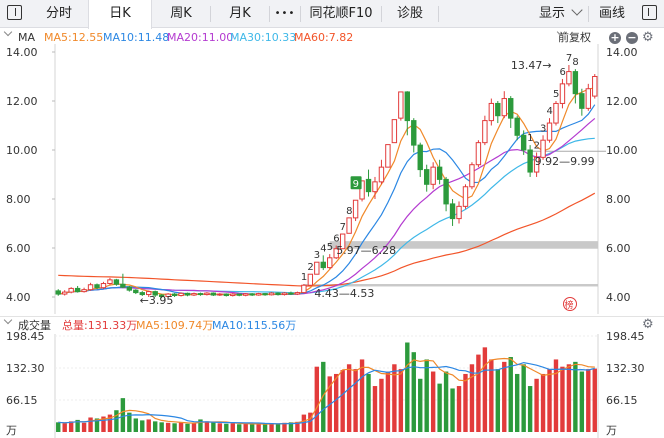 The image size is (664, 438). What do you see at coordinates (569, 58) in the screenshot?
I see `nine-turn-label: 7` at bounding box center [569, 58].